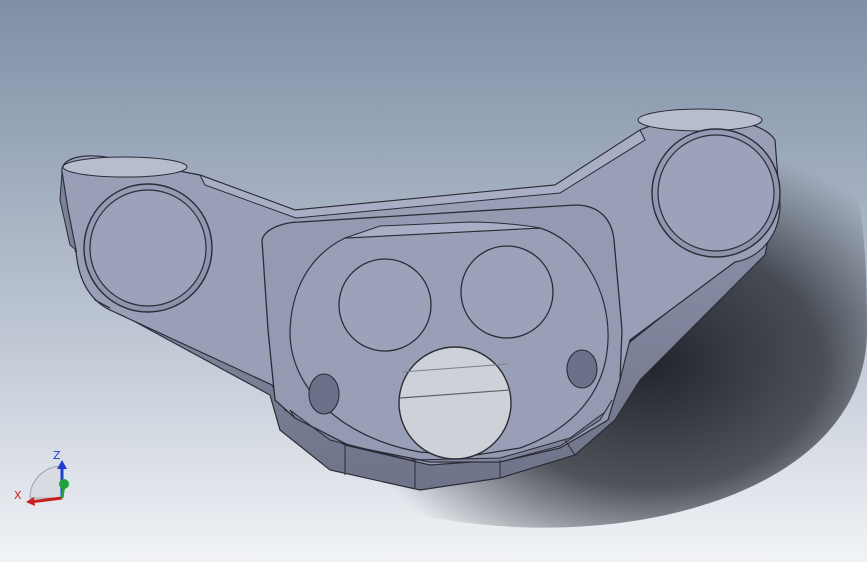  I want to click on upper-right-hole, so click(507, 292).